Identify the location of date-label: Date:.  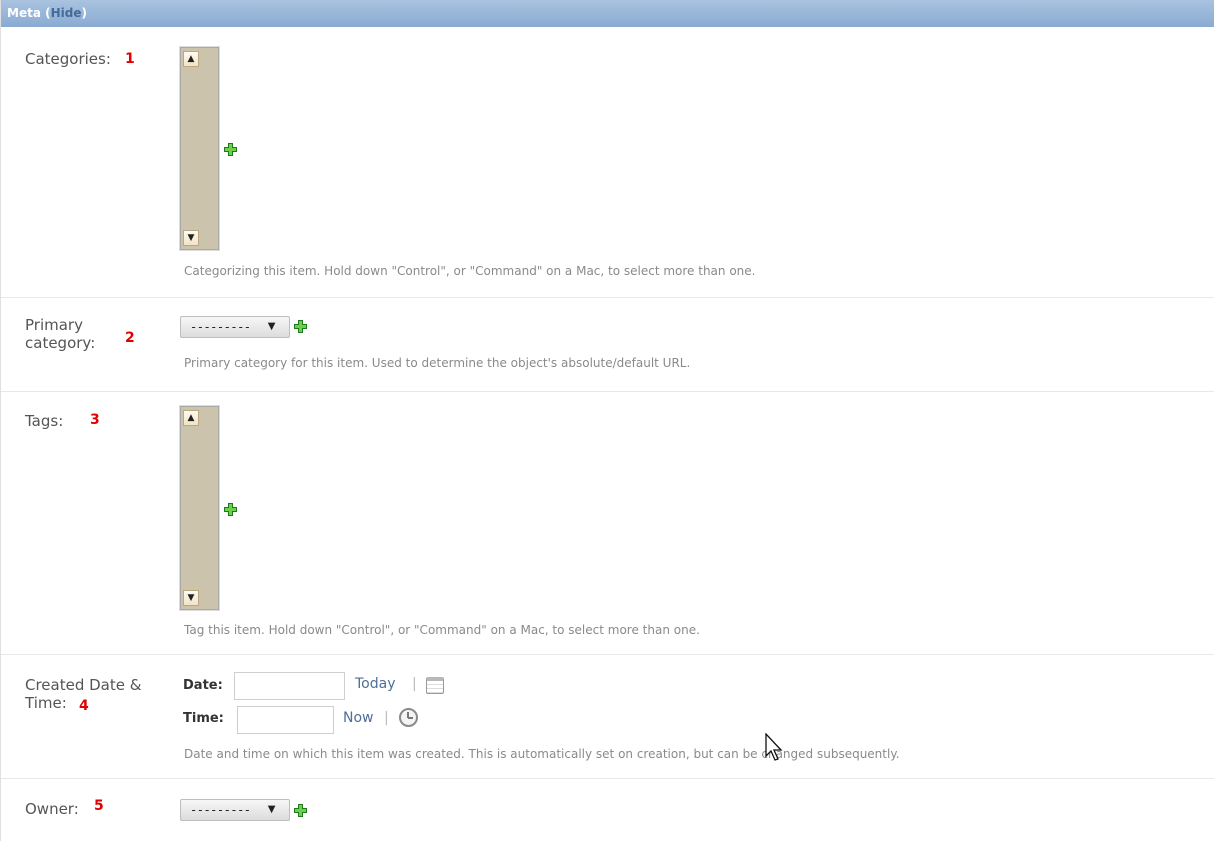
(203, 685).